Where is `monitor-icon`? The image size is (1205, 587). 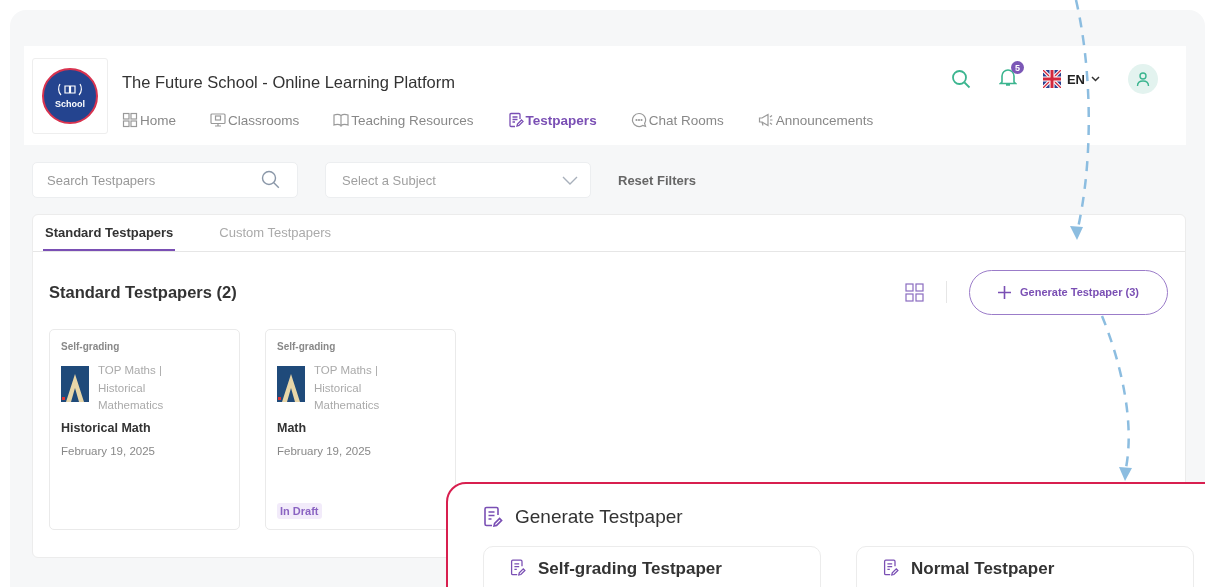
monitor-icon is located at coordinates (218, 120).